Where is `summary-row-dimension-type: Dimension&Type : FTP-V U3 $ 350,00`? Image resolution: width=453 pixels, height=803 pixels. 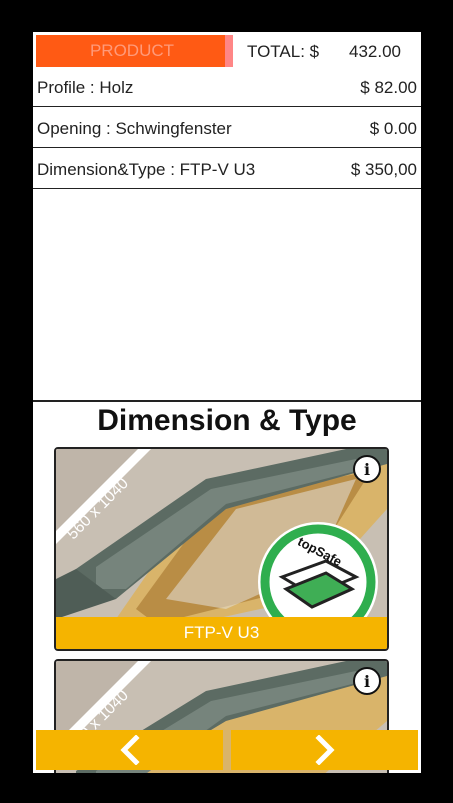
summary-row-dimension-type: Dimension&Type : FTP-V U3 $ 350,00 is located at coordinates (227, 169).